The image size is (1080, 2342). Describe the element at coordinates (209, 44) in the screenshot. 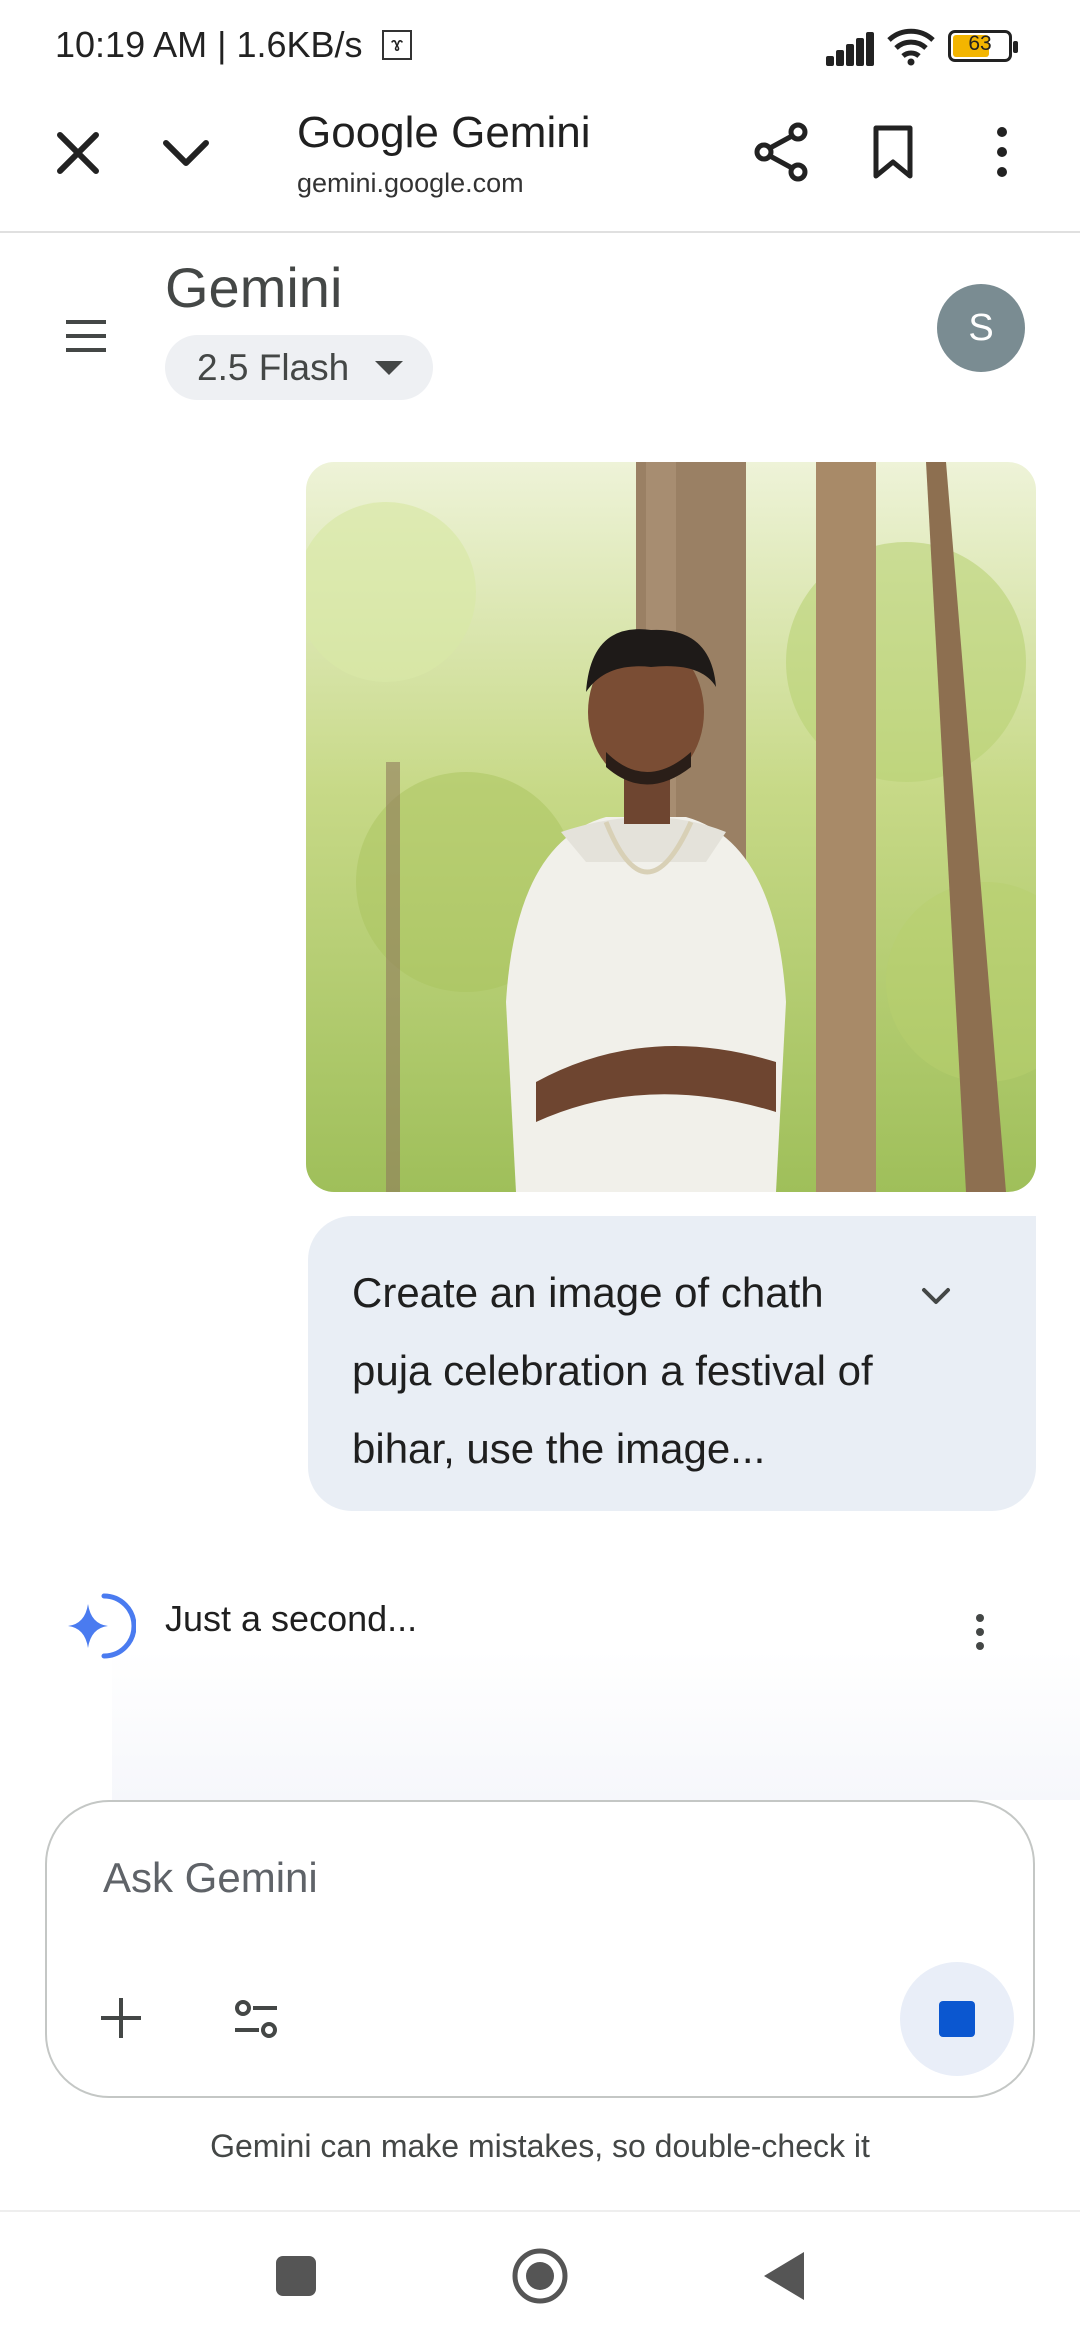

I see `status-time: 10:19 AM | 1.6KB/s` at that location.